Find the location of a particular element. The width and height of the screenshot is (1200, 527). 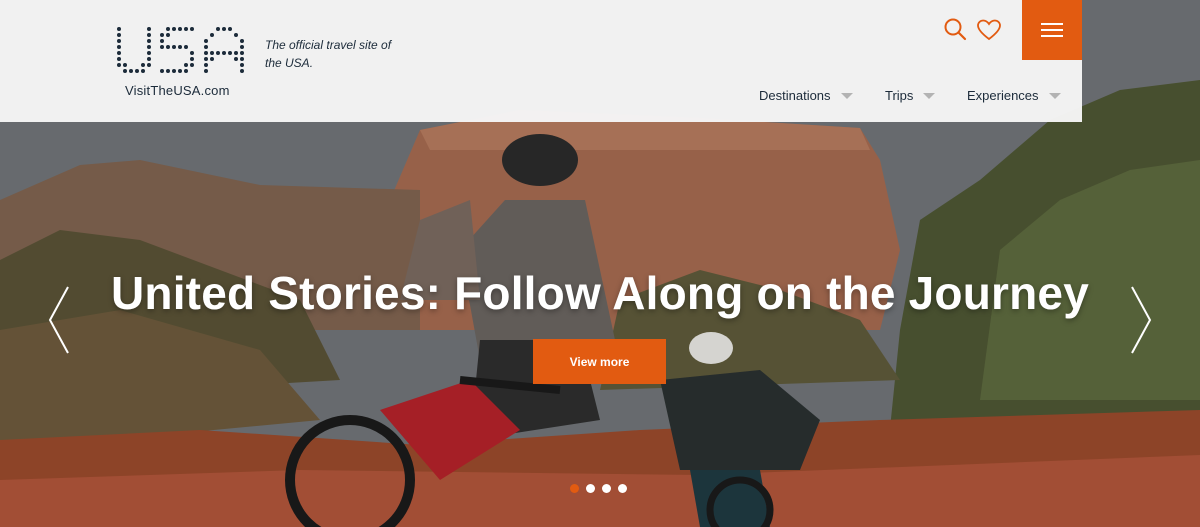

nav-trips-label: Trips is located at coordinates (899, 95).